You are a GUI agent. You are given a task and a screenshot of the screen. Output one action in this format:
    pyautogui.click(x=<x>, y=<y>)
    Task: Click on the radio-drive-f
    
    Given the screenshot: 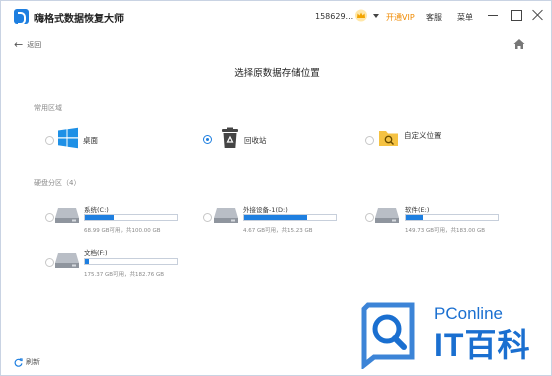 What is the action you would take?
    pyautogui.click(x=49, y=262)
    